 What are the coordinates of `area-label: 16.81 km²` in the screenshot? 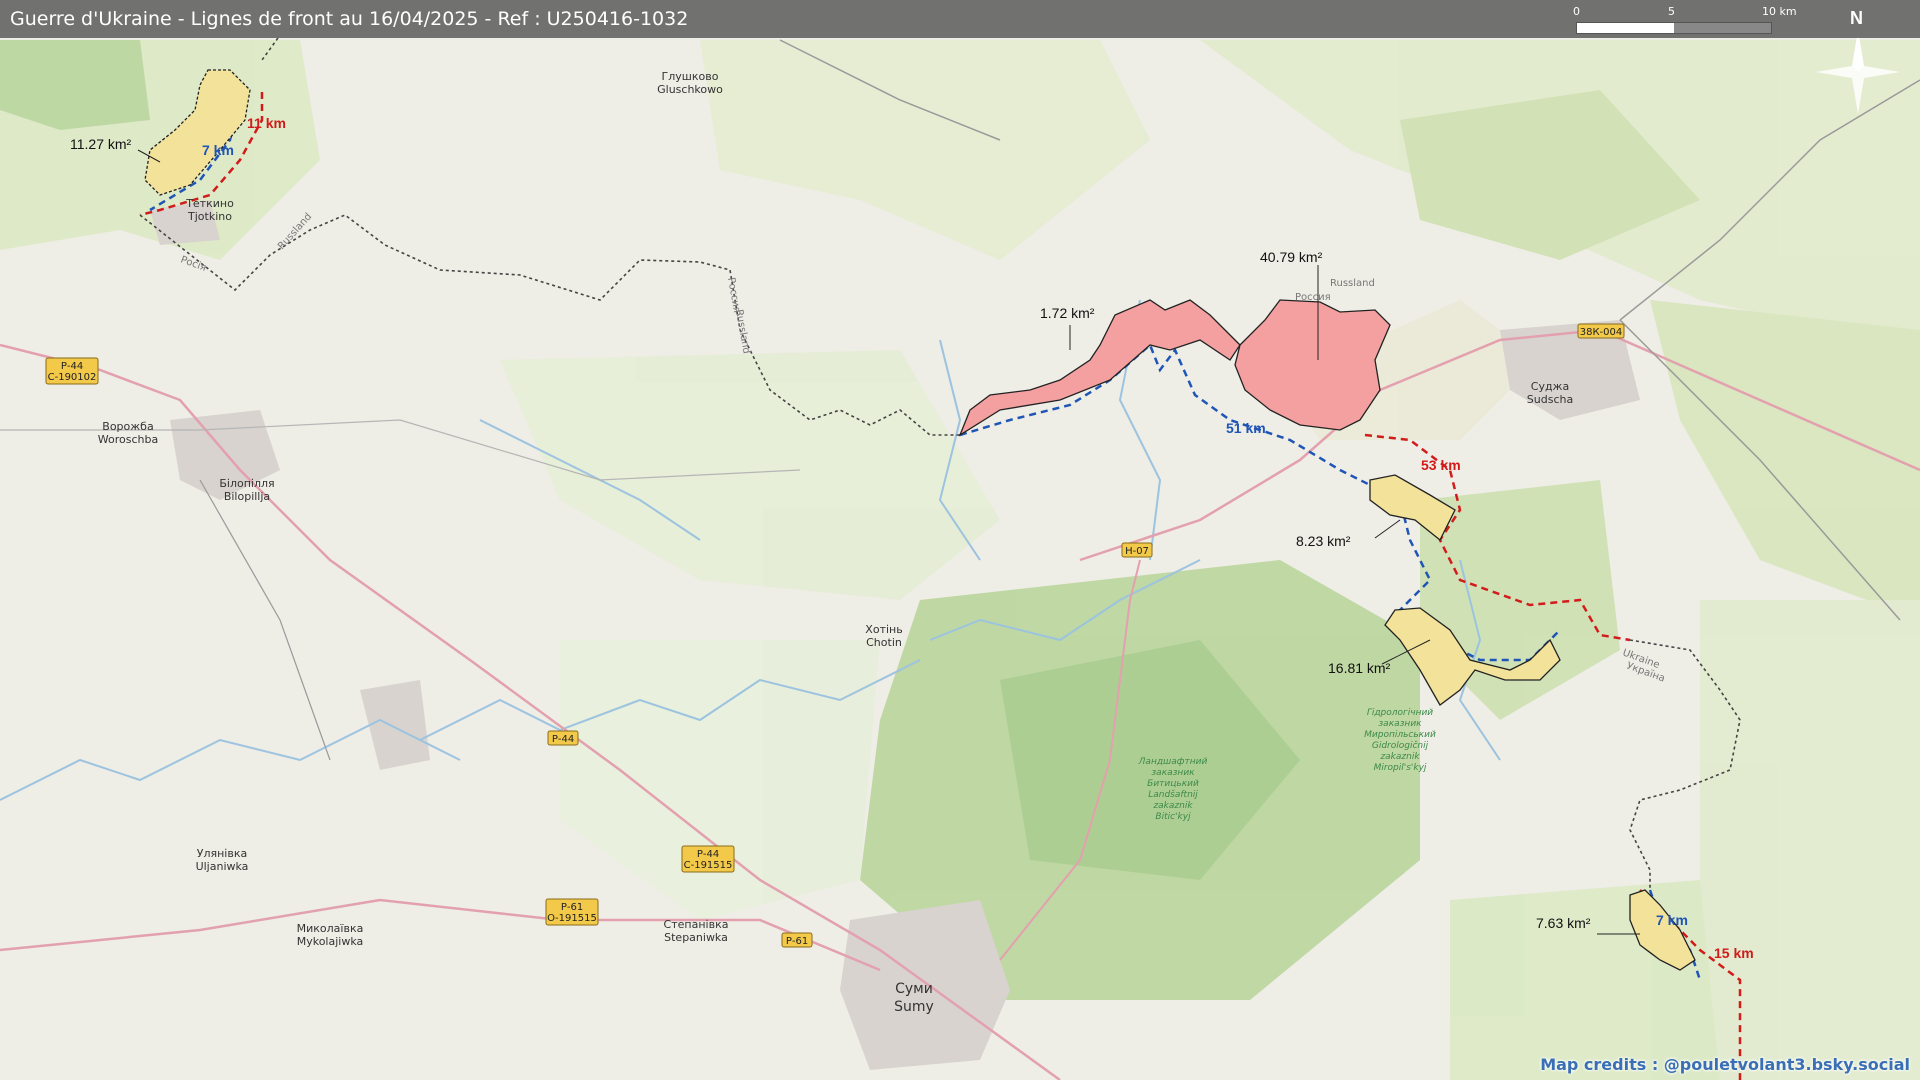 It's located at (1359, 668).